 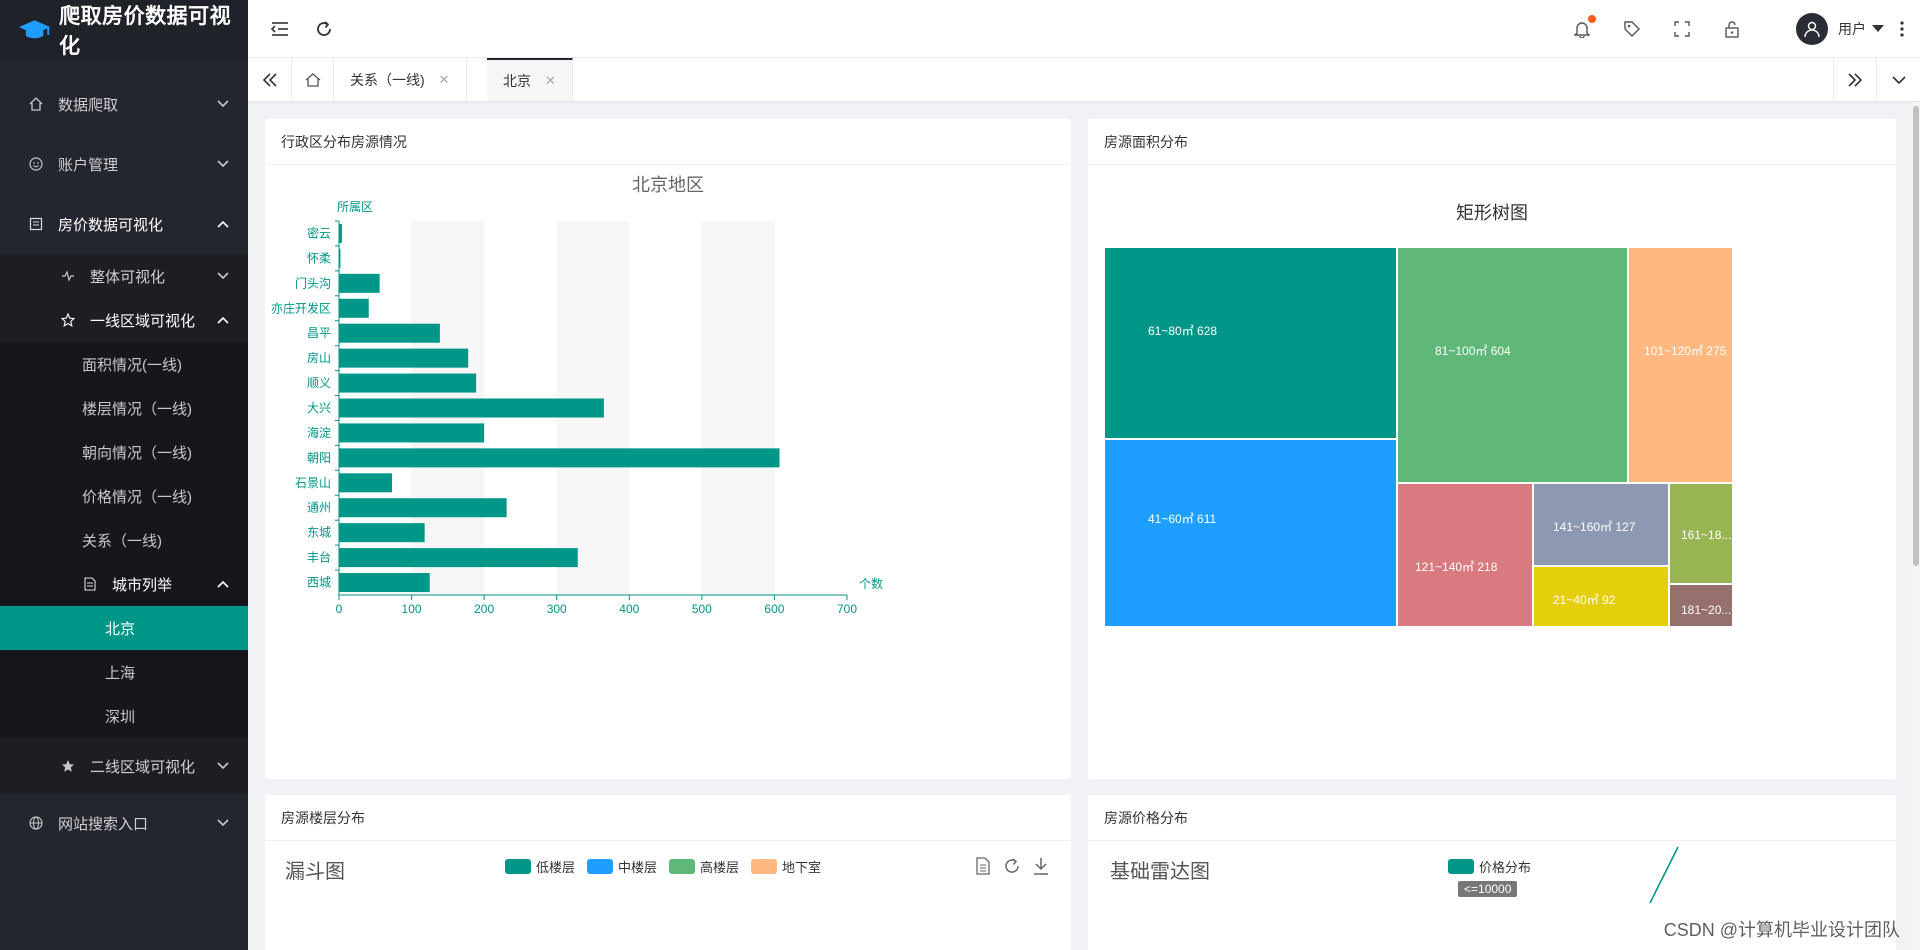 I want to click on y-tick-label: 朝阳, so click(x=319, y=458).